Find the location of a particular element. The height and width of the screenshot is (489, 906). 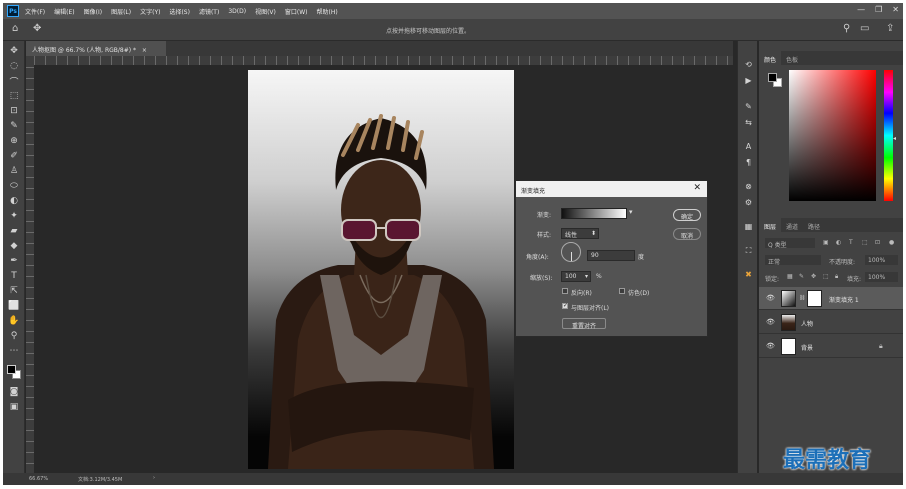

menu-window: 窗口(W) is located at coordinates (296, 11).